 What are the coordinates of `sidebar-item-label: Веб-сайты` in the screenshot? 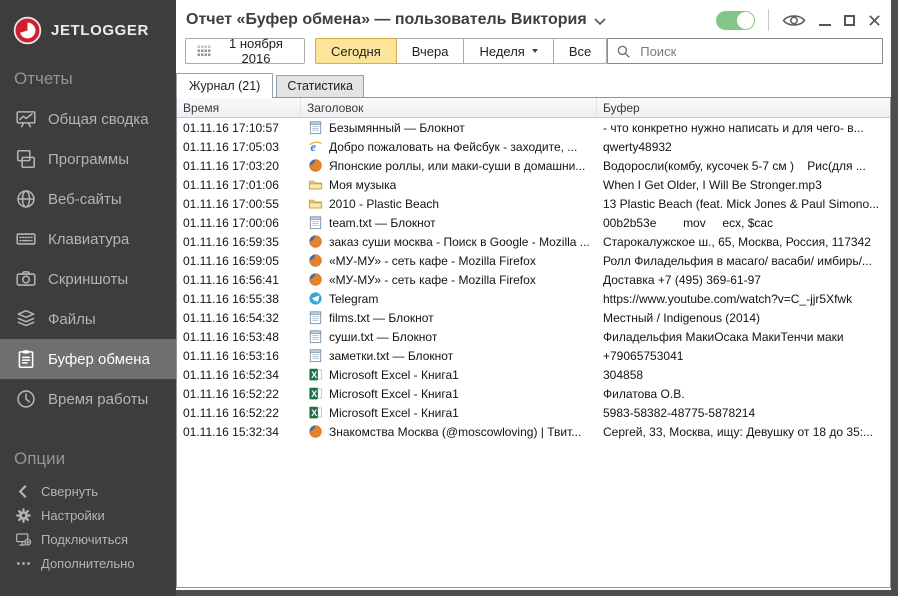 It's located at (85, 199).